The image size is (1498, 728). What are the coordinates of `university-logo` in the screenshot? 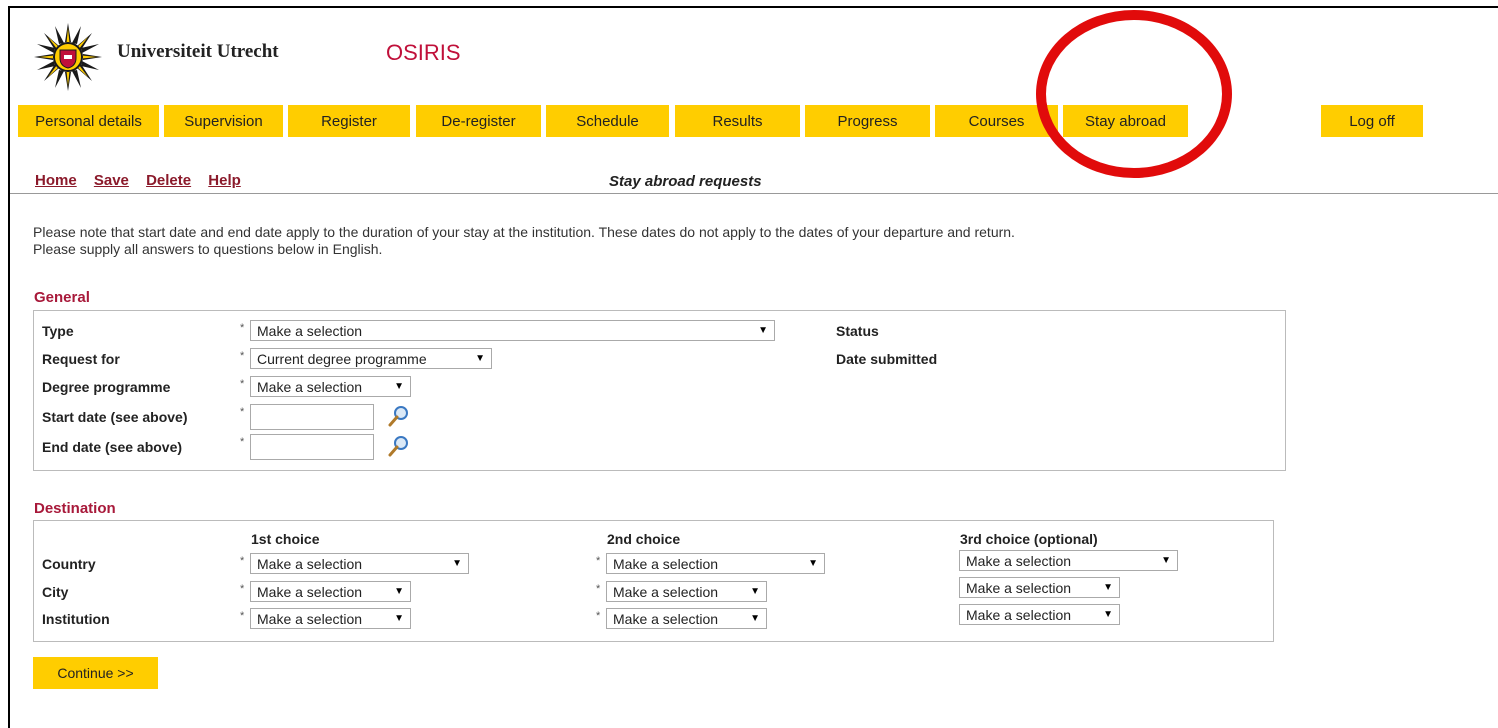 It's located at (68, 57).